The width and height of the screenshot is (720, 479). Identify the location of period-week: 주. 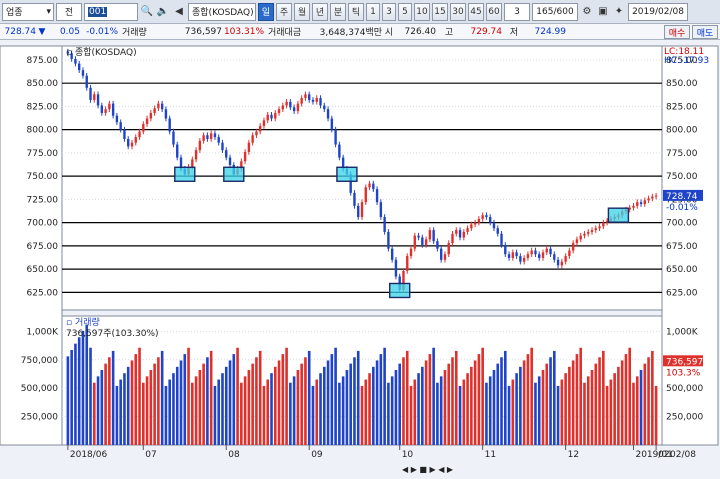
(284, 11).